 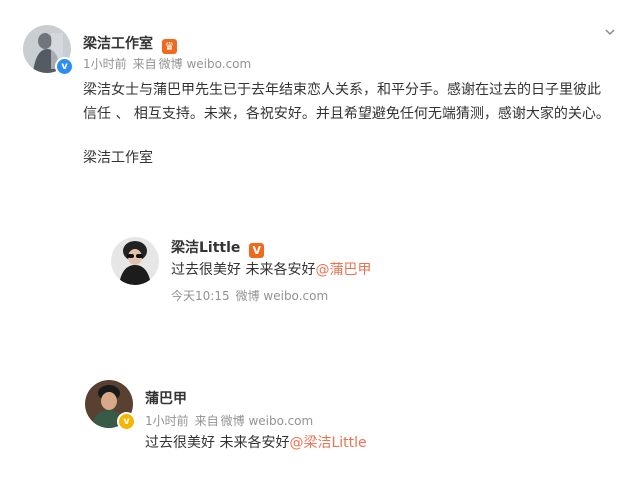 I want to click on post2-mention: @蒲巴甲, so click(x=343, y=270).